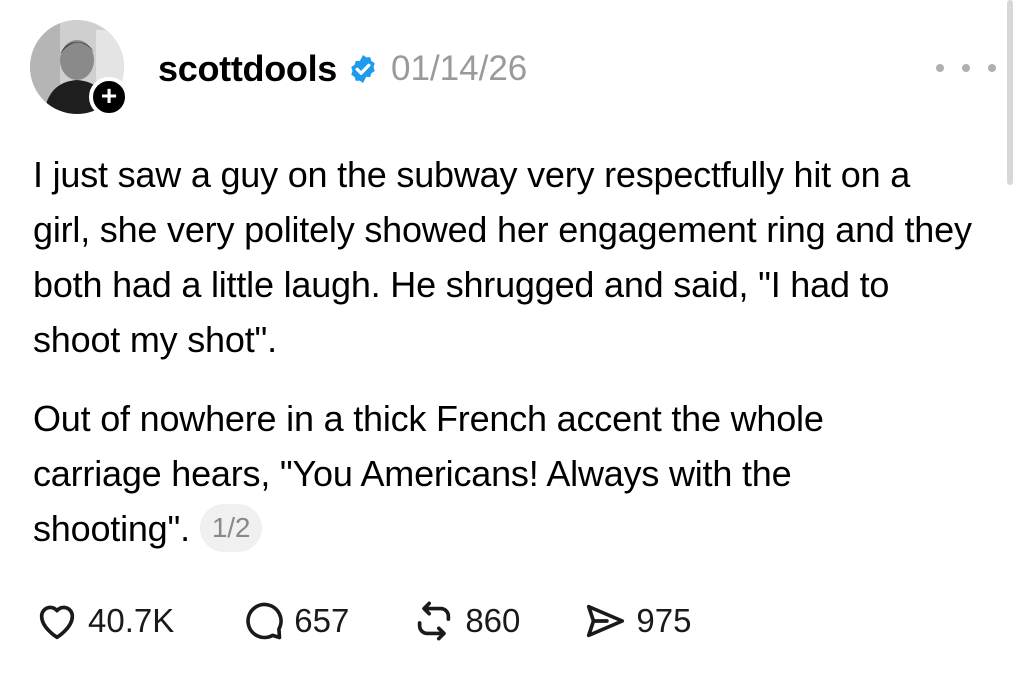 The image size is (1024, 676). What do you see at coordinates (1010, 92) in the screenshot?
I see `scrollbar` at bounding box center [1010, 92].